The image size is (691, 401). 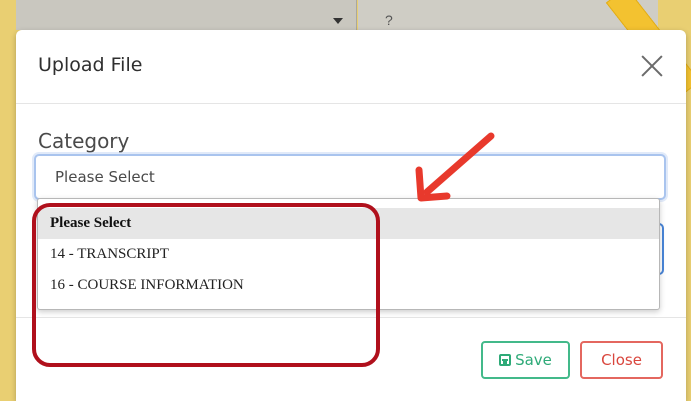 What do you see at coordinates (652, 66) in the screenshot?
I see `close-icon` at bounding box center [652, 66].